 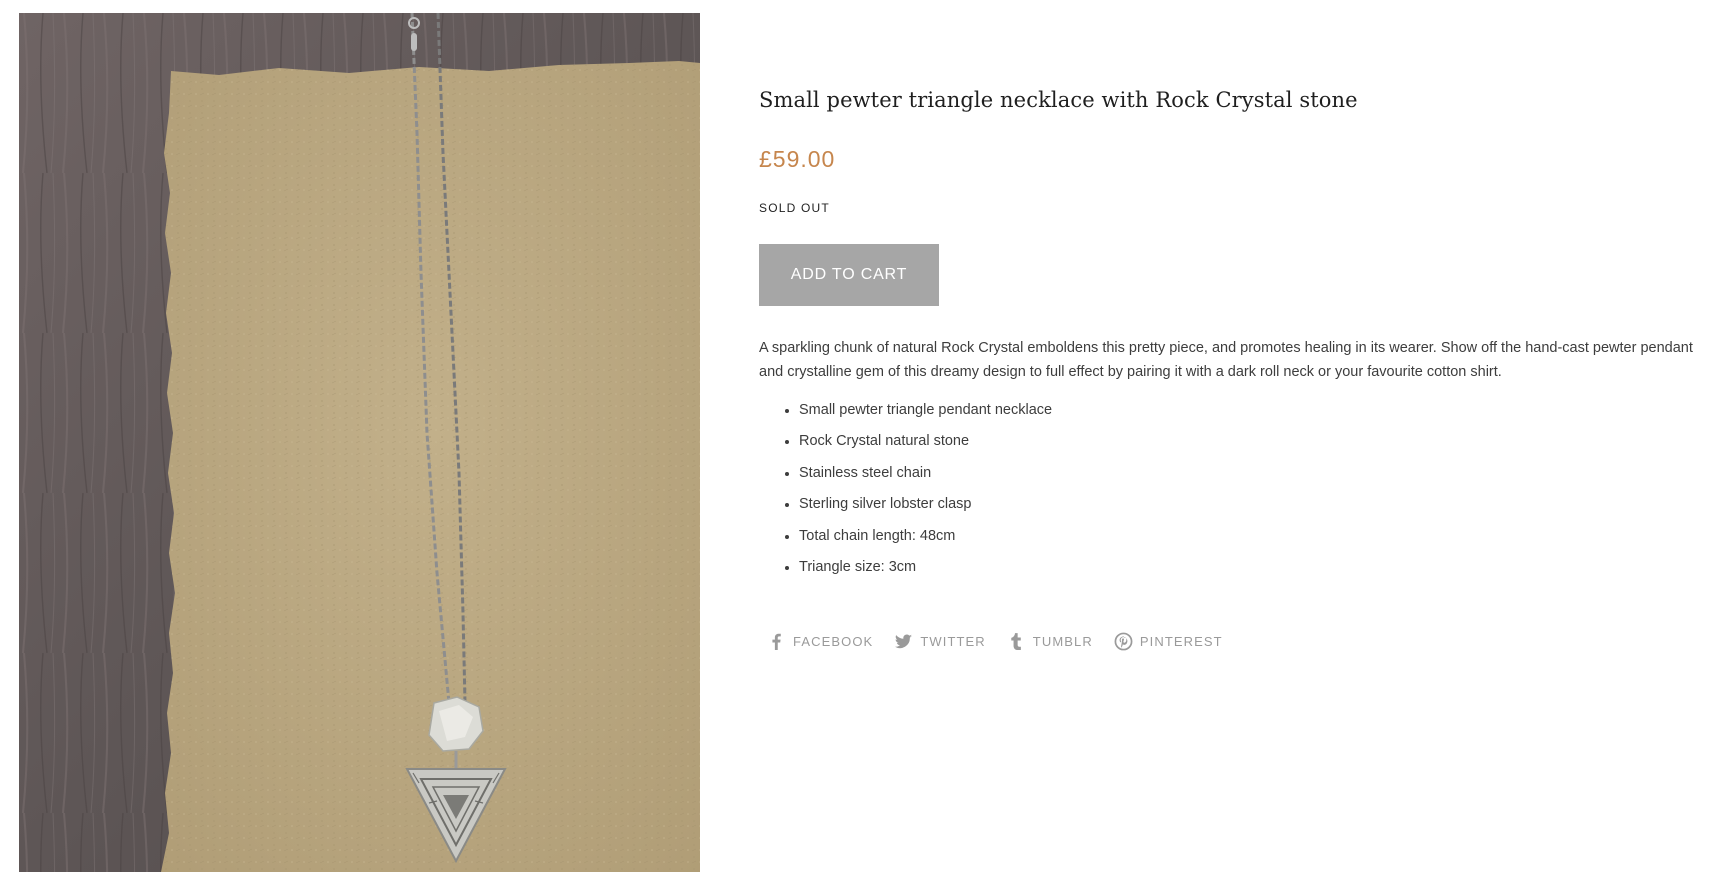 What do you see at coordinates (1062, 641) in the screenshot?
I see `share-tumblr-label: TUMBLR` at bounding box center [1062, 641].